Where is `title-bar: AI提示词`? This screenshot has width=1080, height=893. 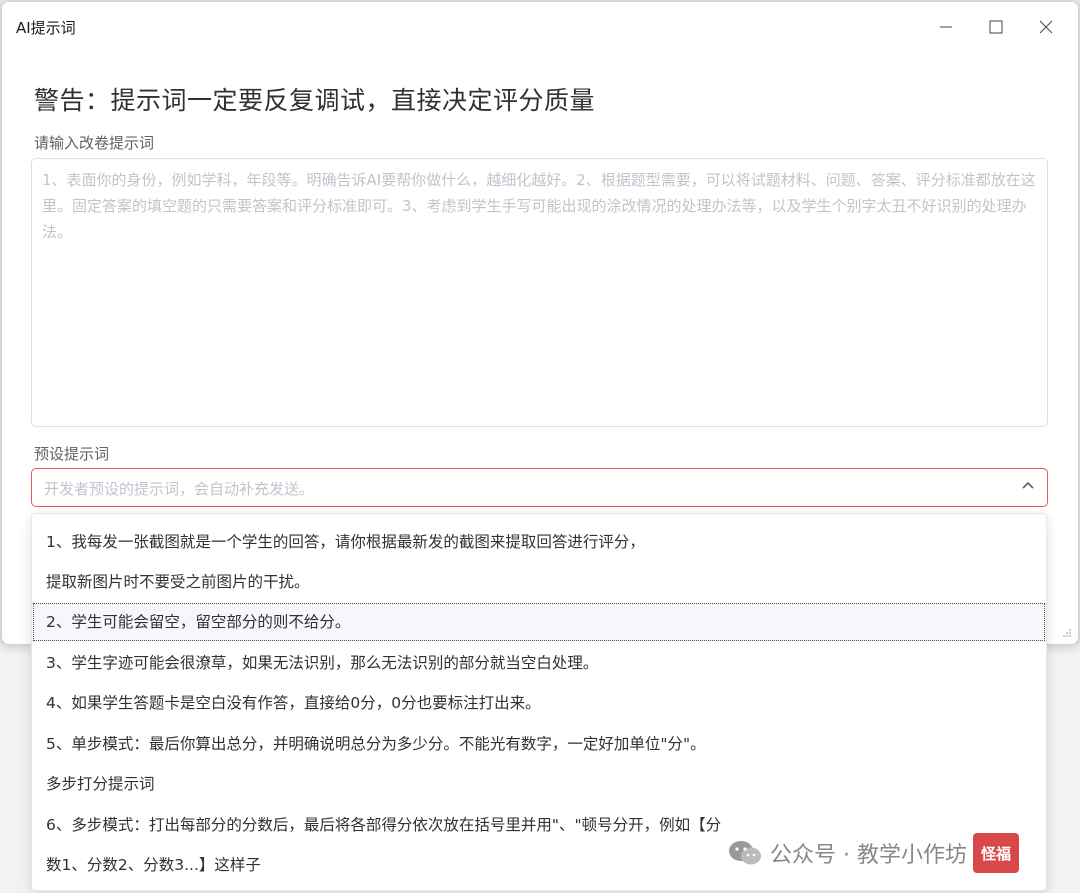
title-bar: AI提示词 is located at coordinates (540, 27).